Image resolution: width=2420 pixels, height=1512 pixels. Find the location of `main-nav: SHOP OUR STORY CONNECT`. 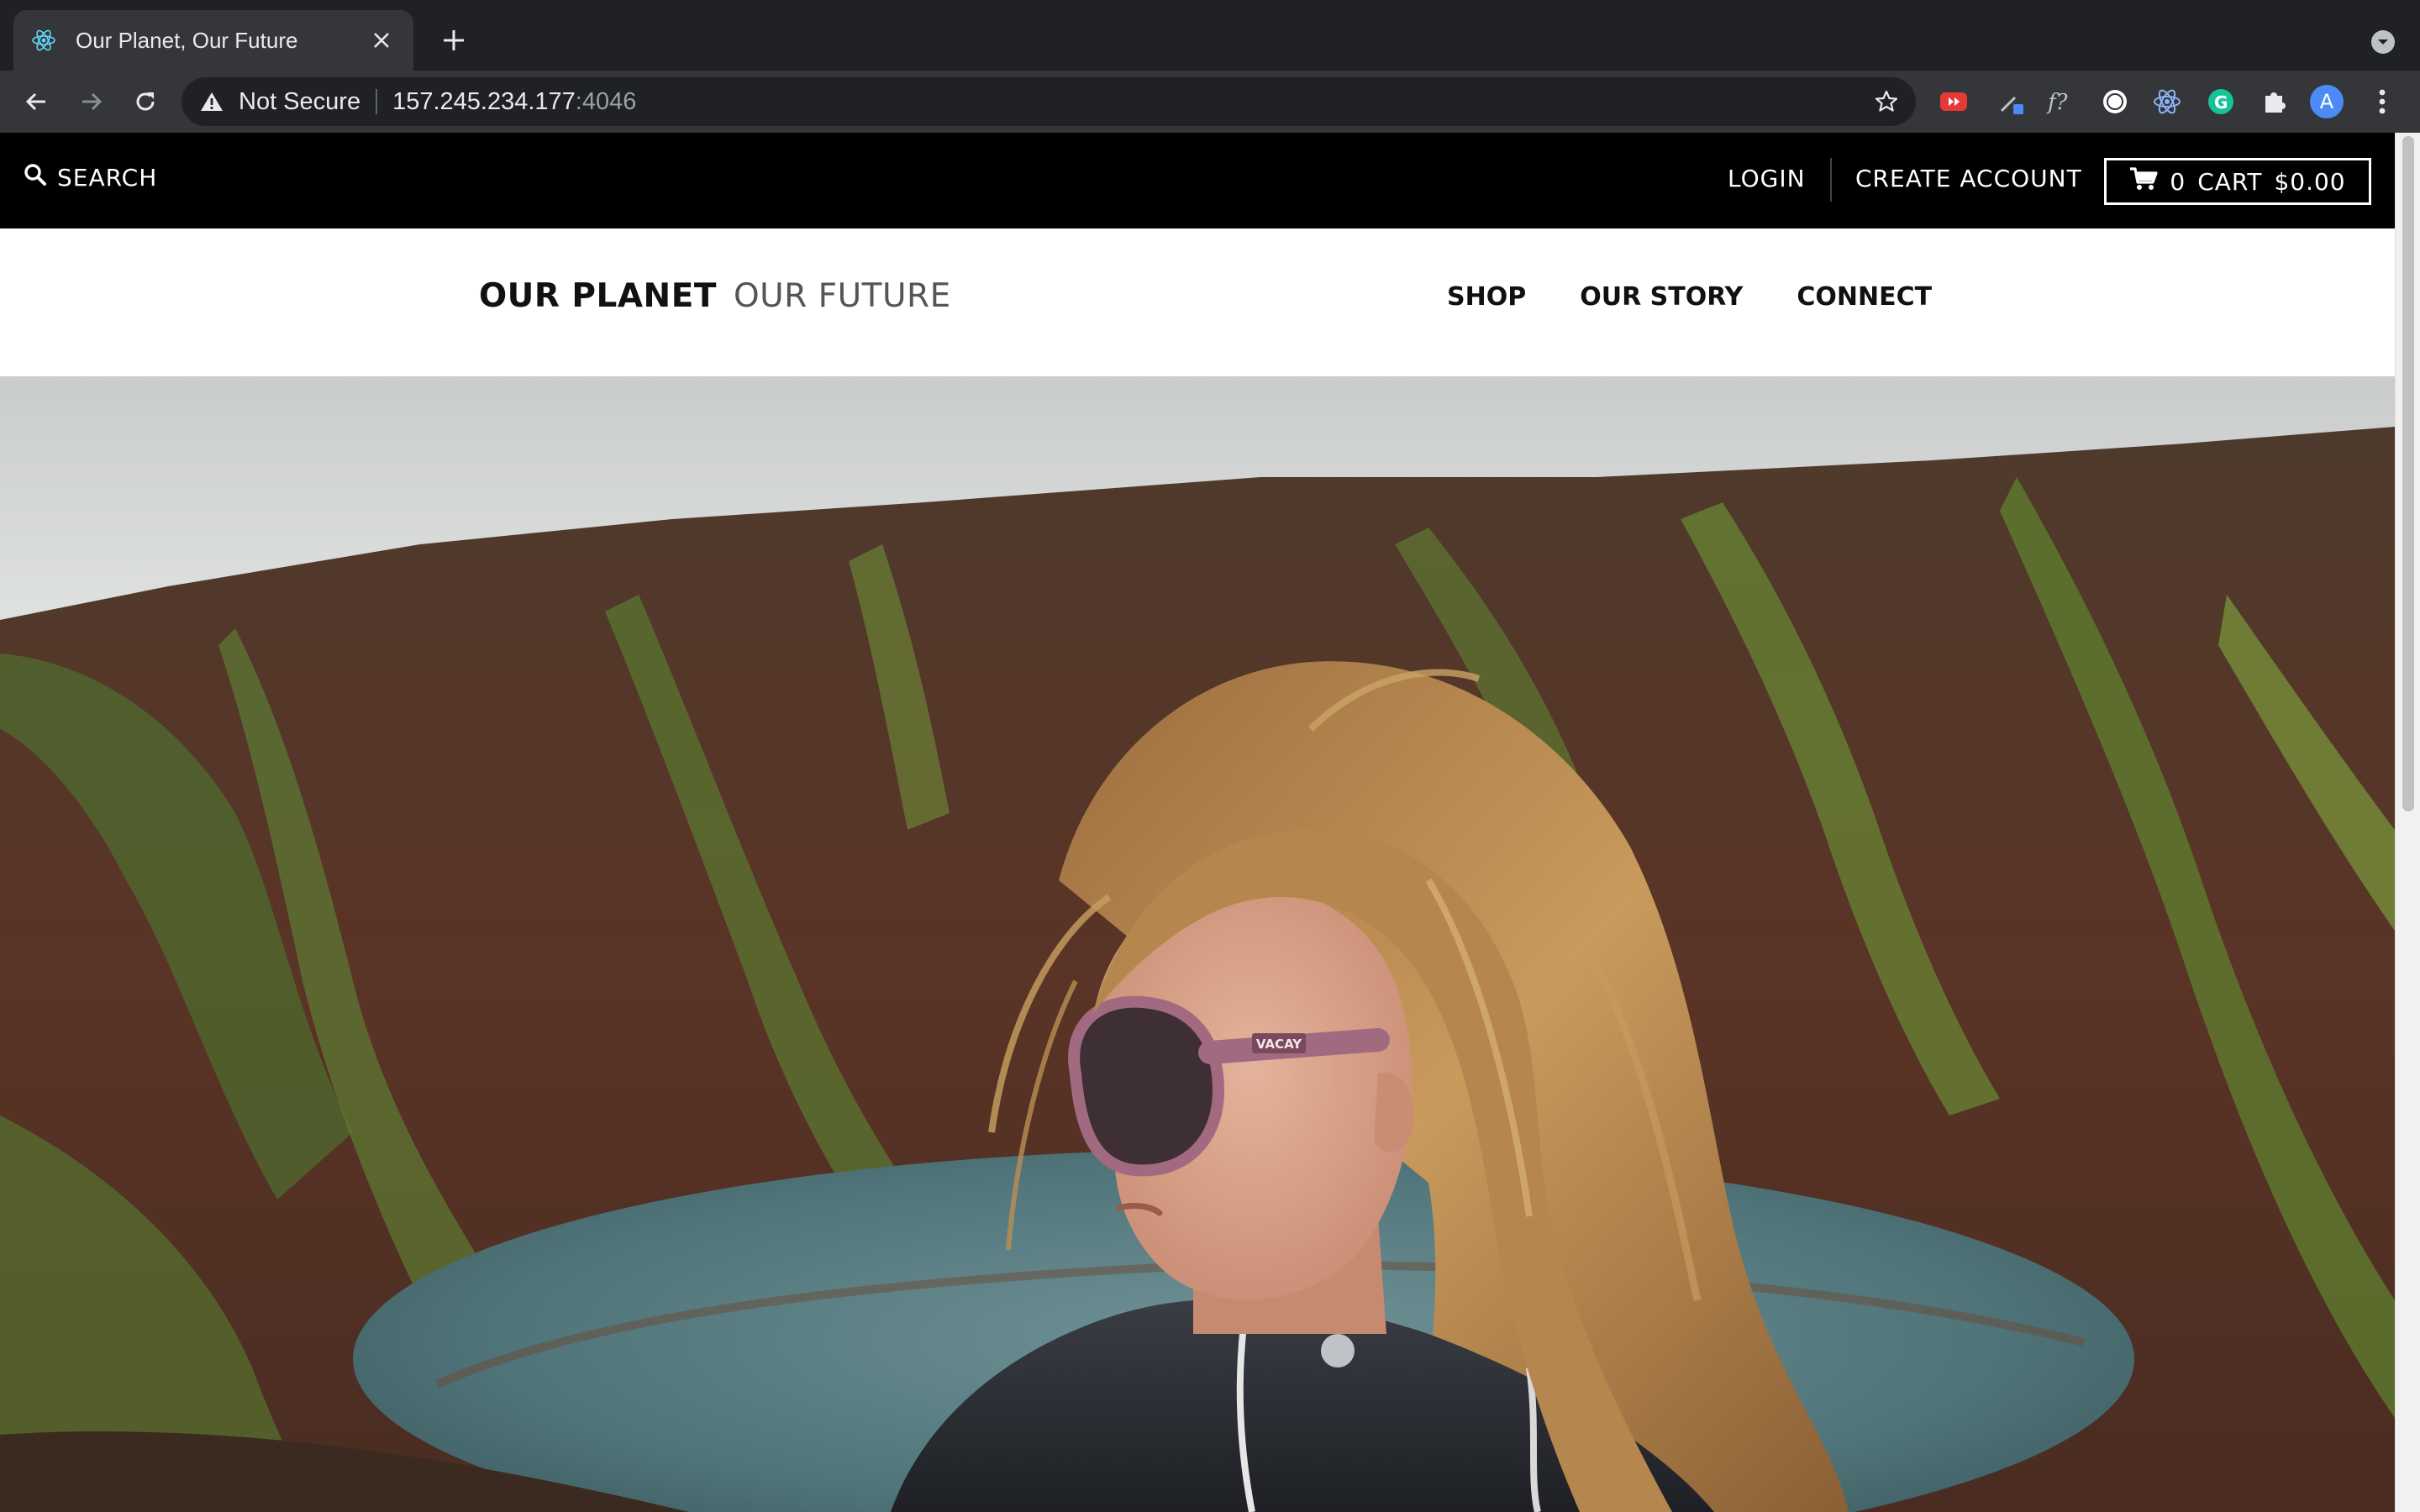

main-nav: SHOP OUR STORY CONNECT is located at coordinates (1689, 297).